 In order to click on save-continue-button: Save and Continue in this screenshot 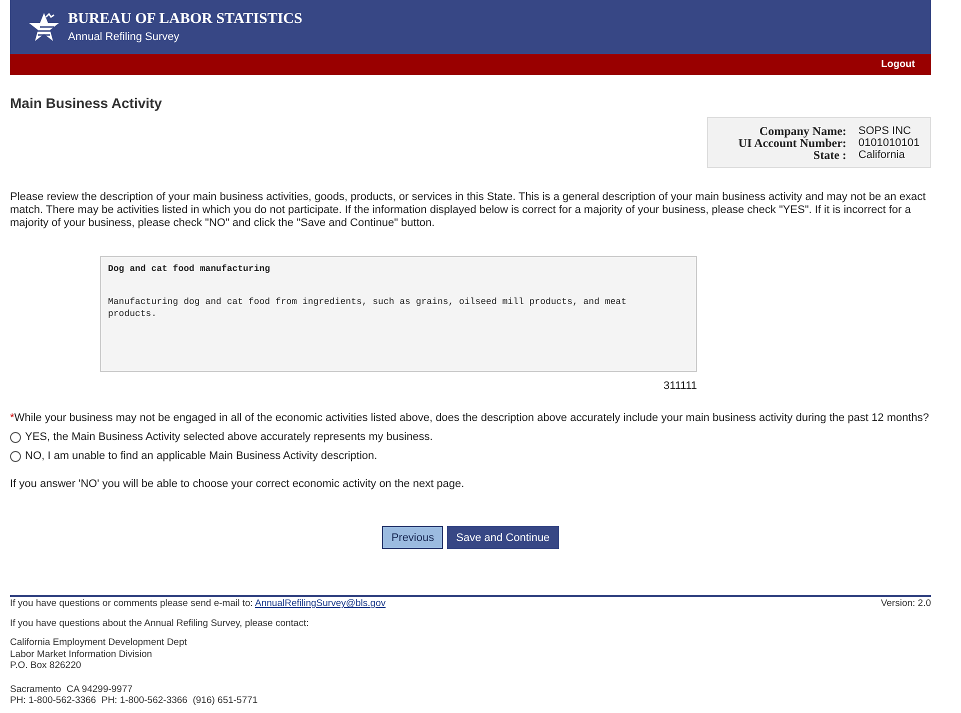, I will do `click(503, 537)`.